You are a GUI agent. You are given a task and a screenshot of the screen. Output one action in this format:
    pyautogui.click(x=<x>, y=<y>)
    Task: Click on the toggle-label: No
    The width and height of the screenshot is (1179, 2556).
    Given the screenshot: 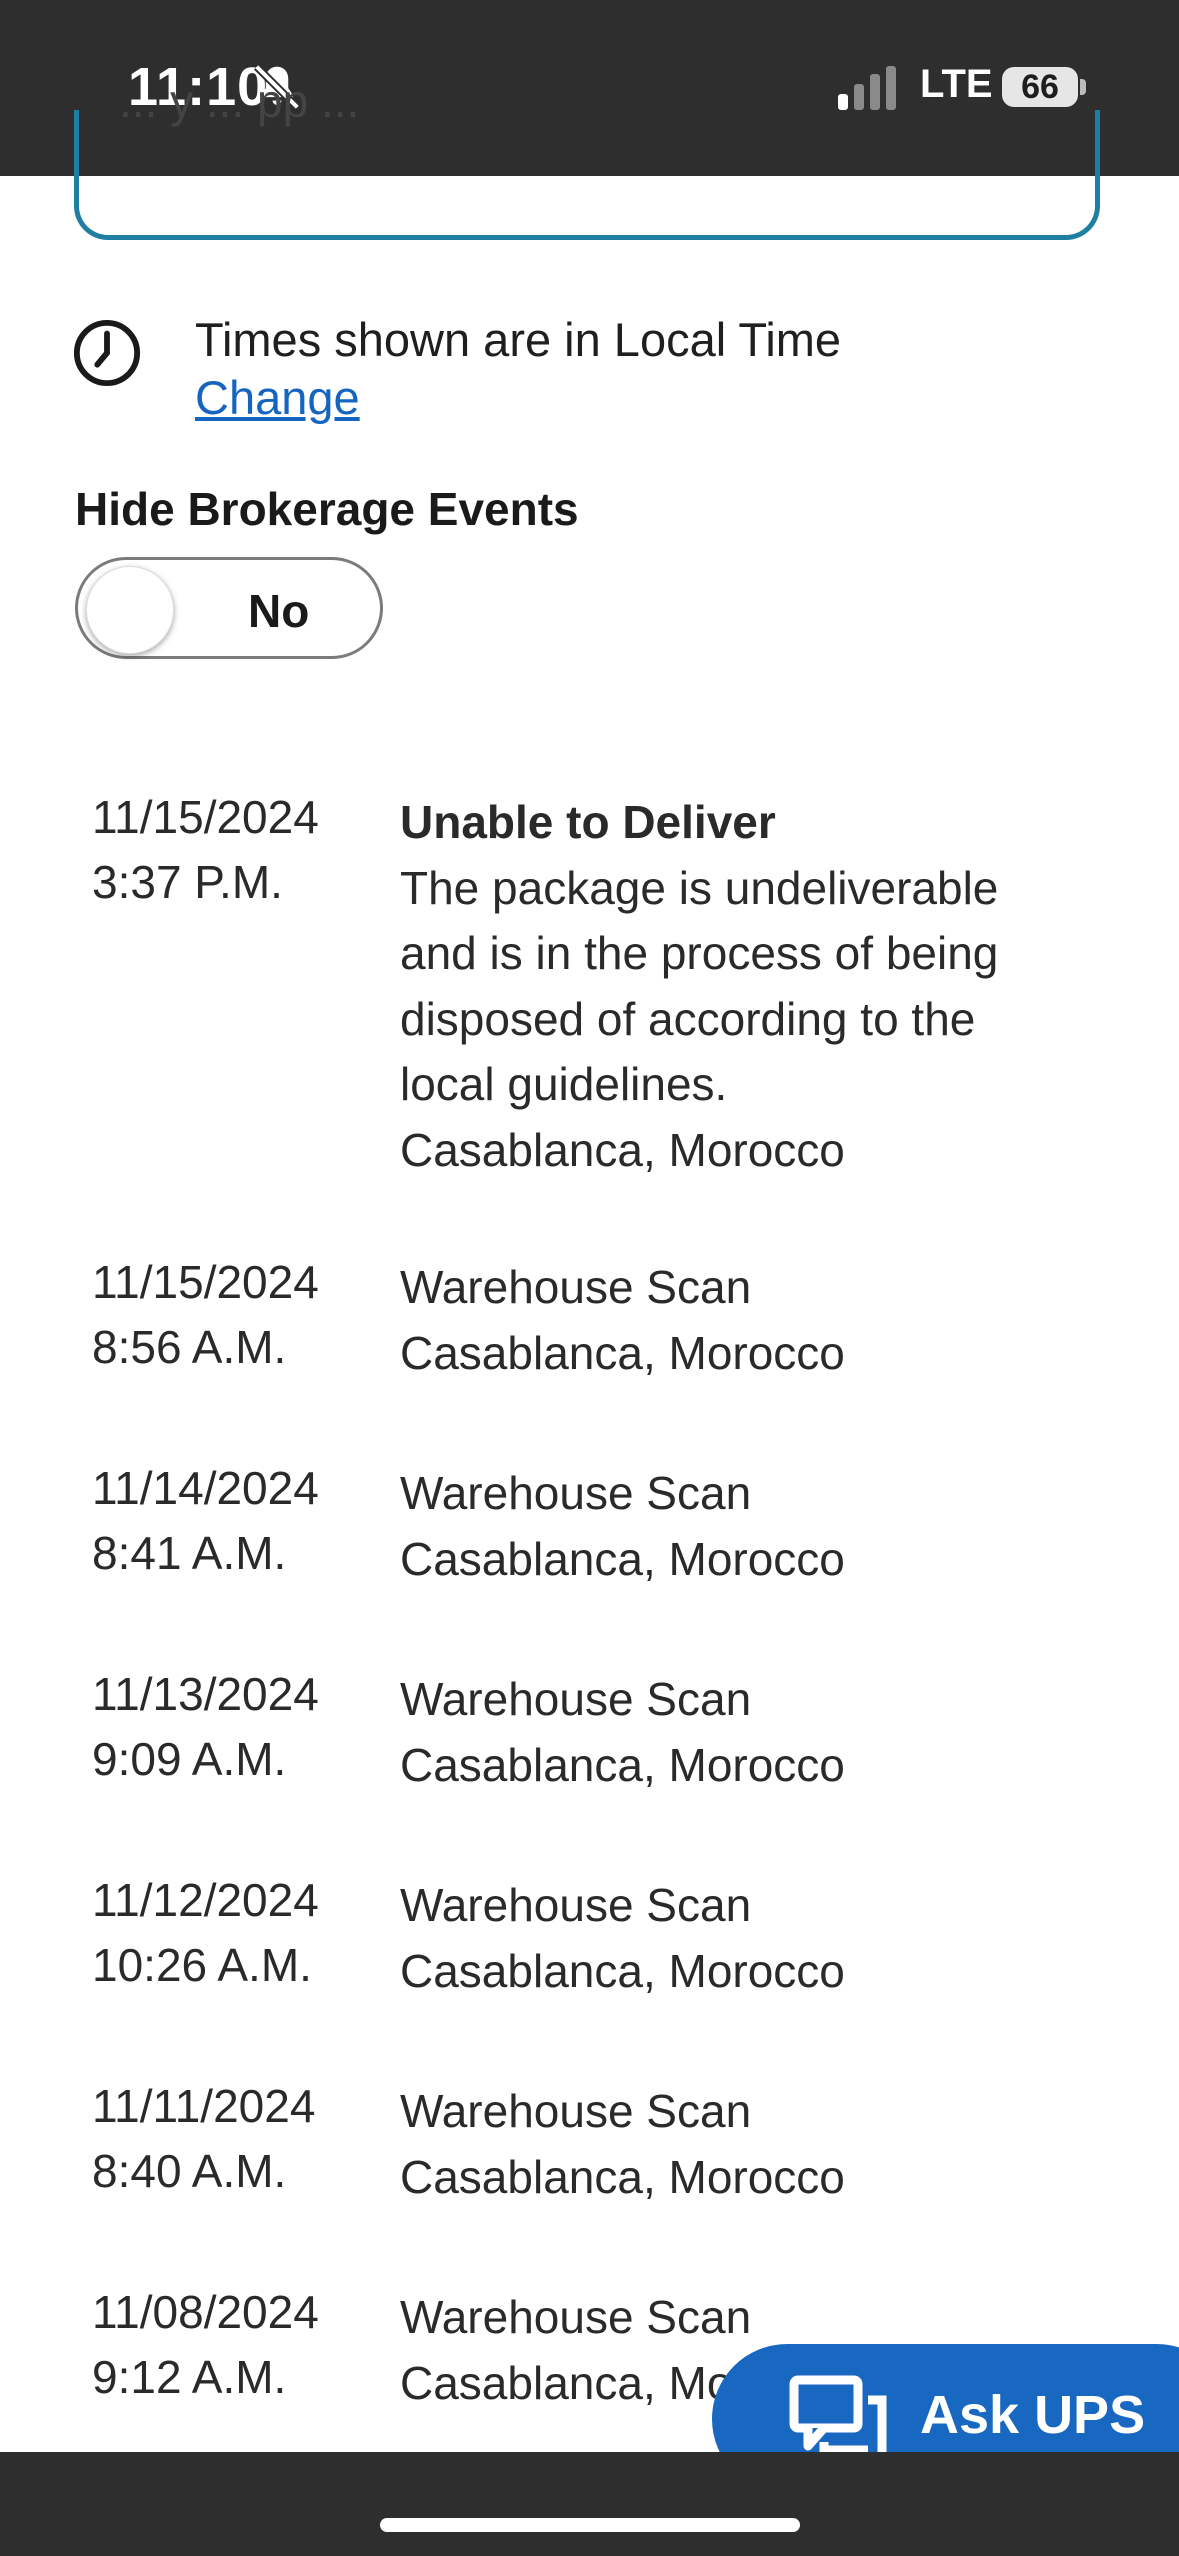 What is the action you would take?
    pyautogui.click(x=279, y=611)
    